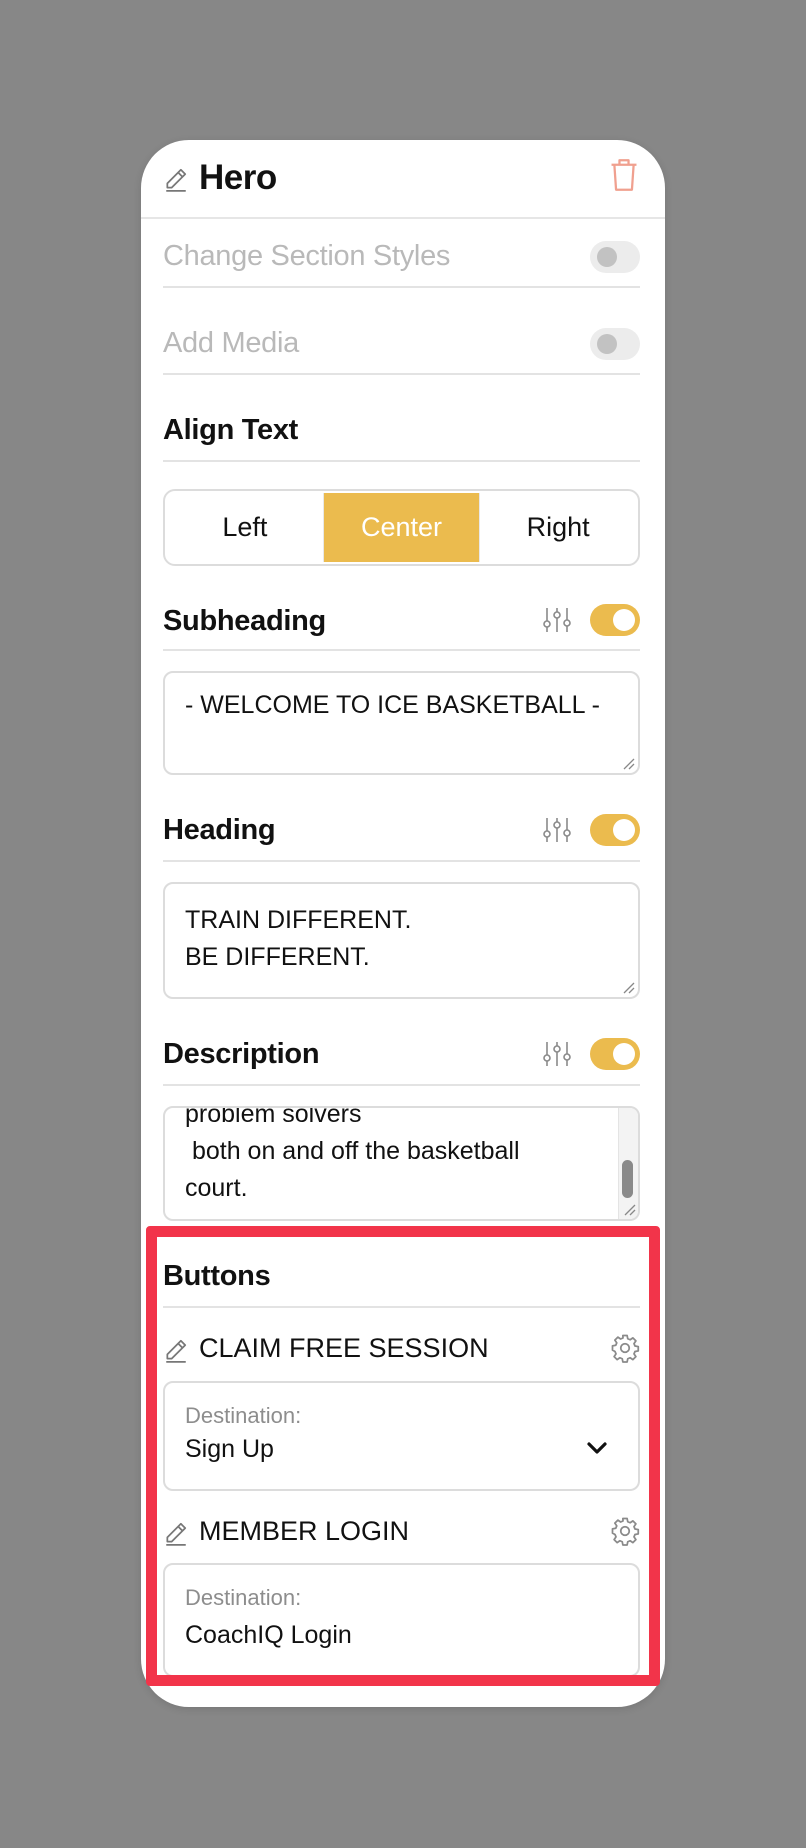  Describe the element at coordinates (307, 256) in the screenshot. I see `change-section-styles-label: Change Section Styles` at that location.